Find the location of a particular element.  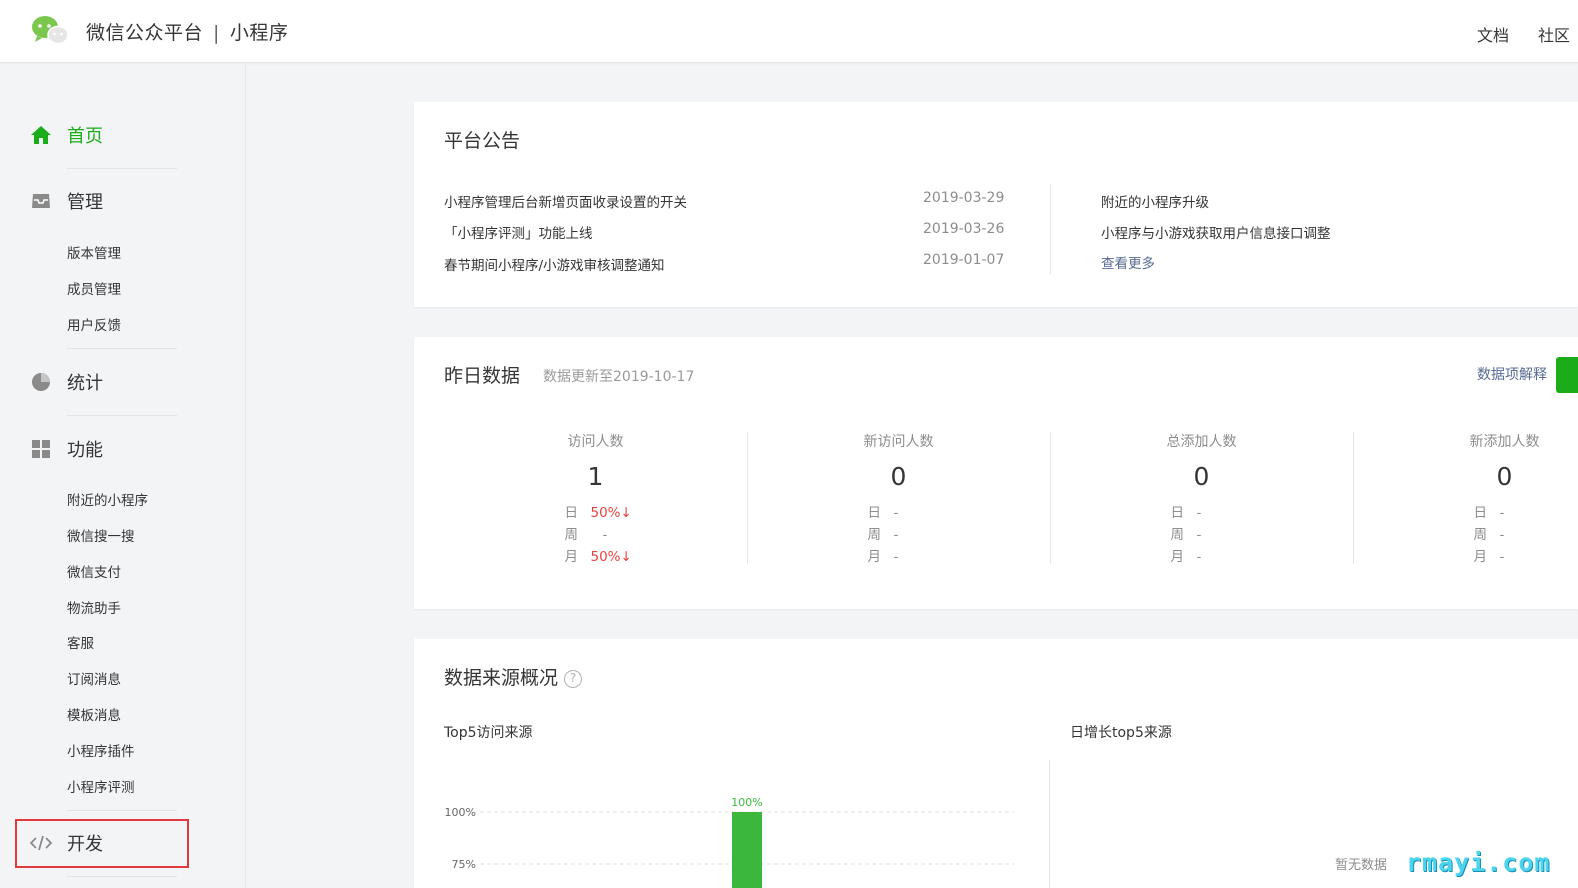

top-bar: 微信公众平台 | 小程序 文档 社区 is located at coordinates (789, 31).